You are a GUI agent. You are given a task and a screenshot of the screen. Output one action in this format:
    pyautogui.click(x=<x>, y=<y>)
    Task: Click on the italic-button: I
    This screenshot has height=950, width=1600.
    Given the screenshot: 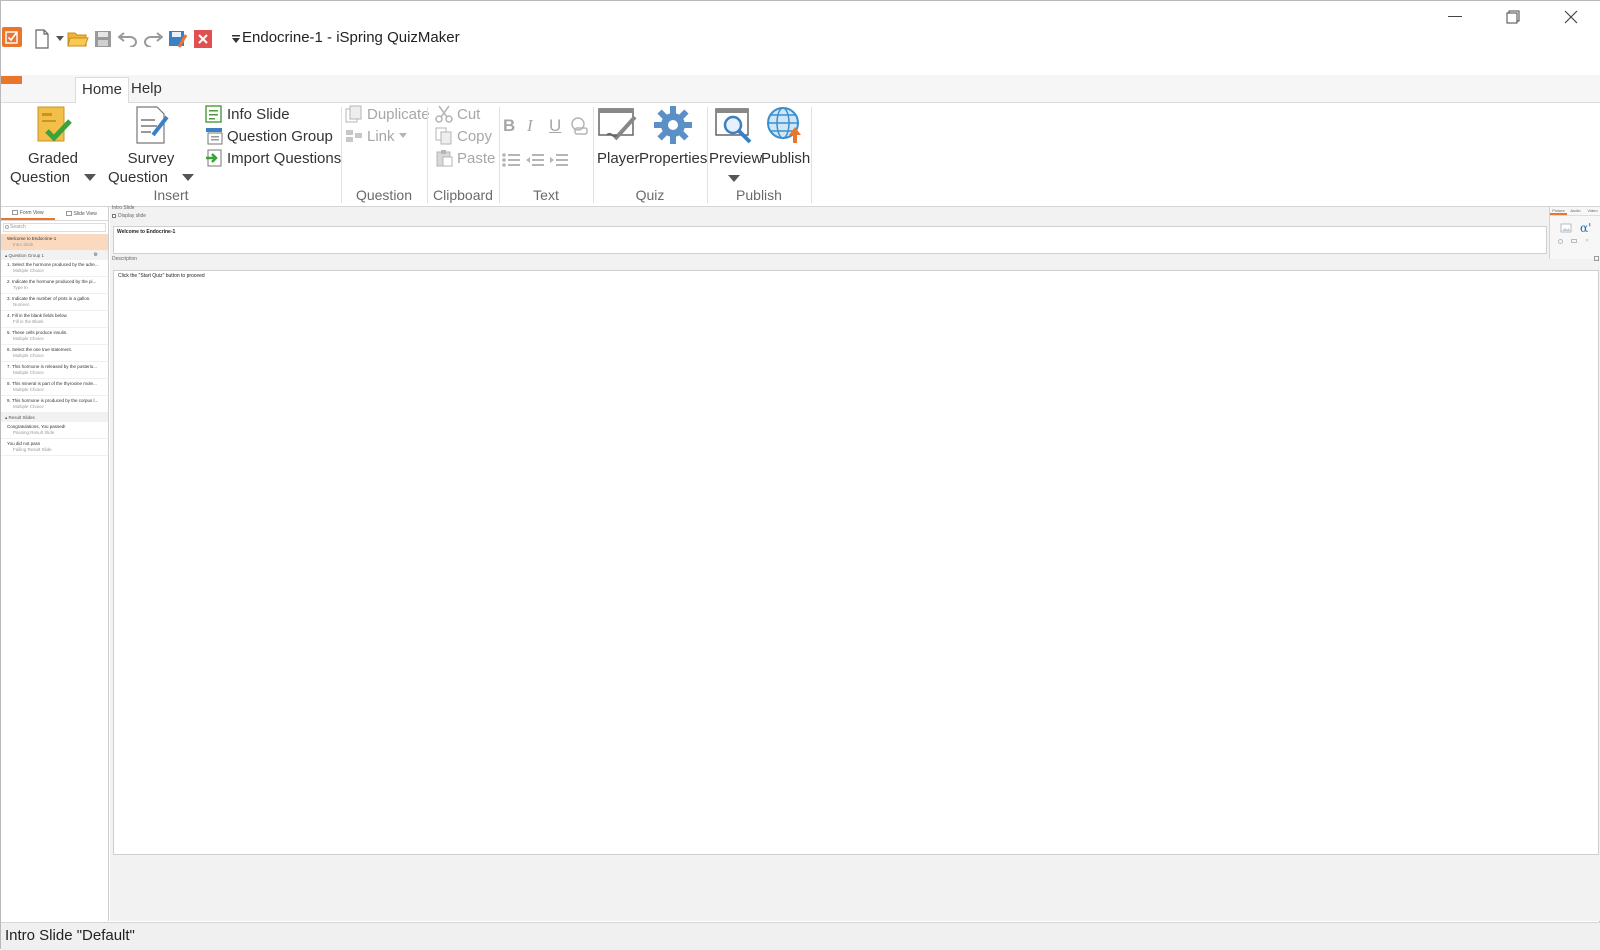 What is the action you would take?
    pyautogui.click(x=530, y=126)
    